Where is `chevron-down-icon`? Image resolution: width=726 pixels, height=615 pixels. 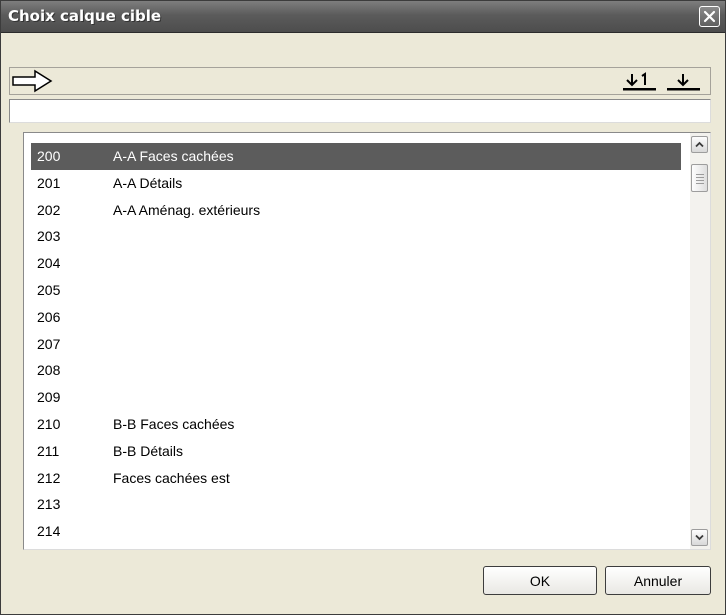 chevron-down-icon is located at coordinates (699, 537).